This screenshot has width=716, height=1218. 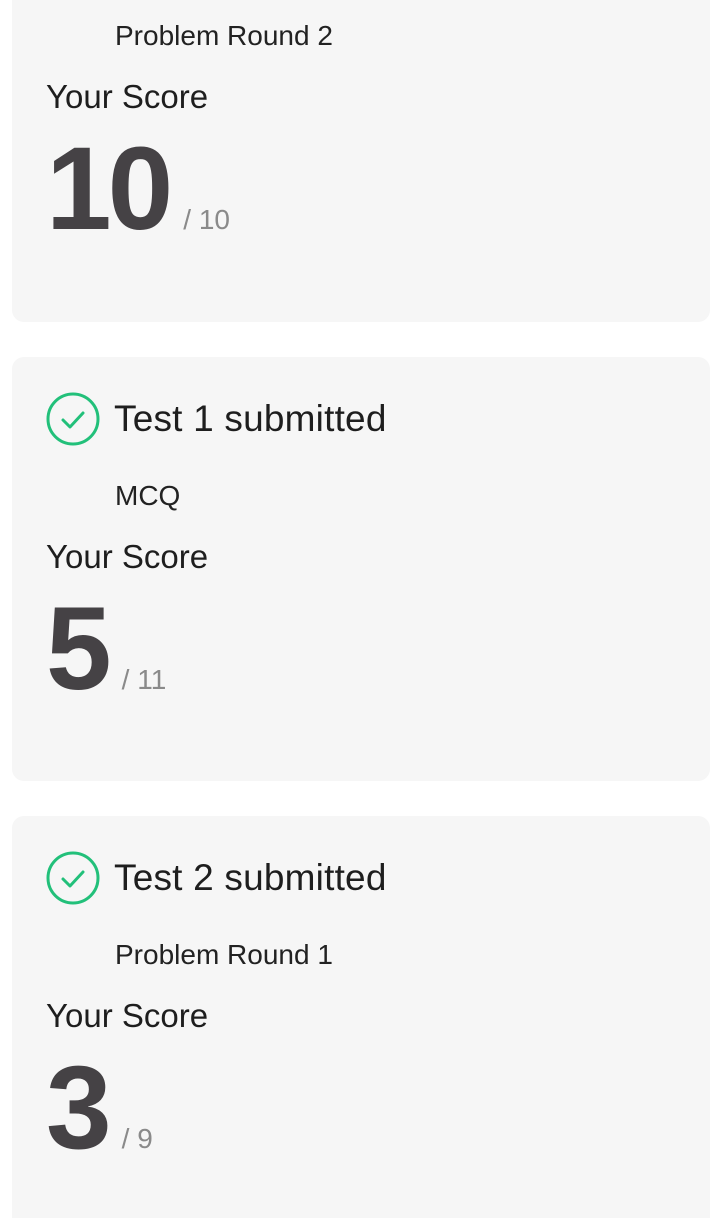 What do you see at coordinates (224, 35) in the screenshot?
I see `round-name: Problem Round 2` at bounding box center [224, 35].